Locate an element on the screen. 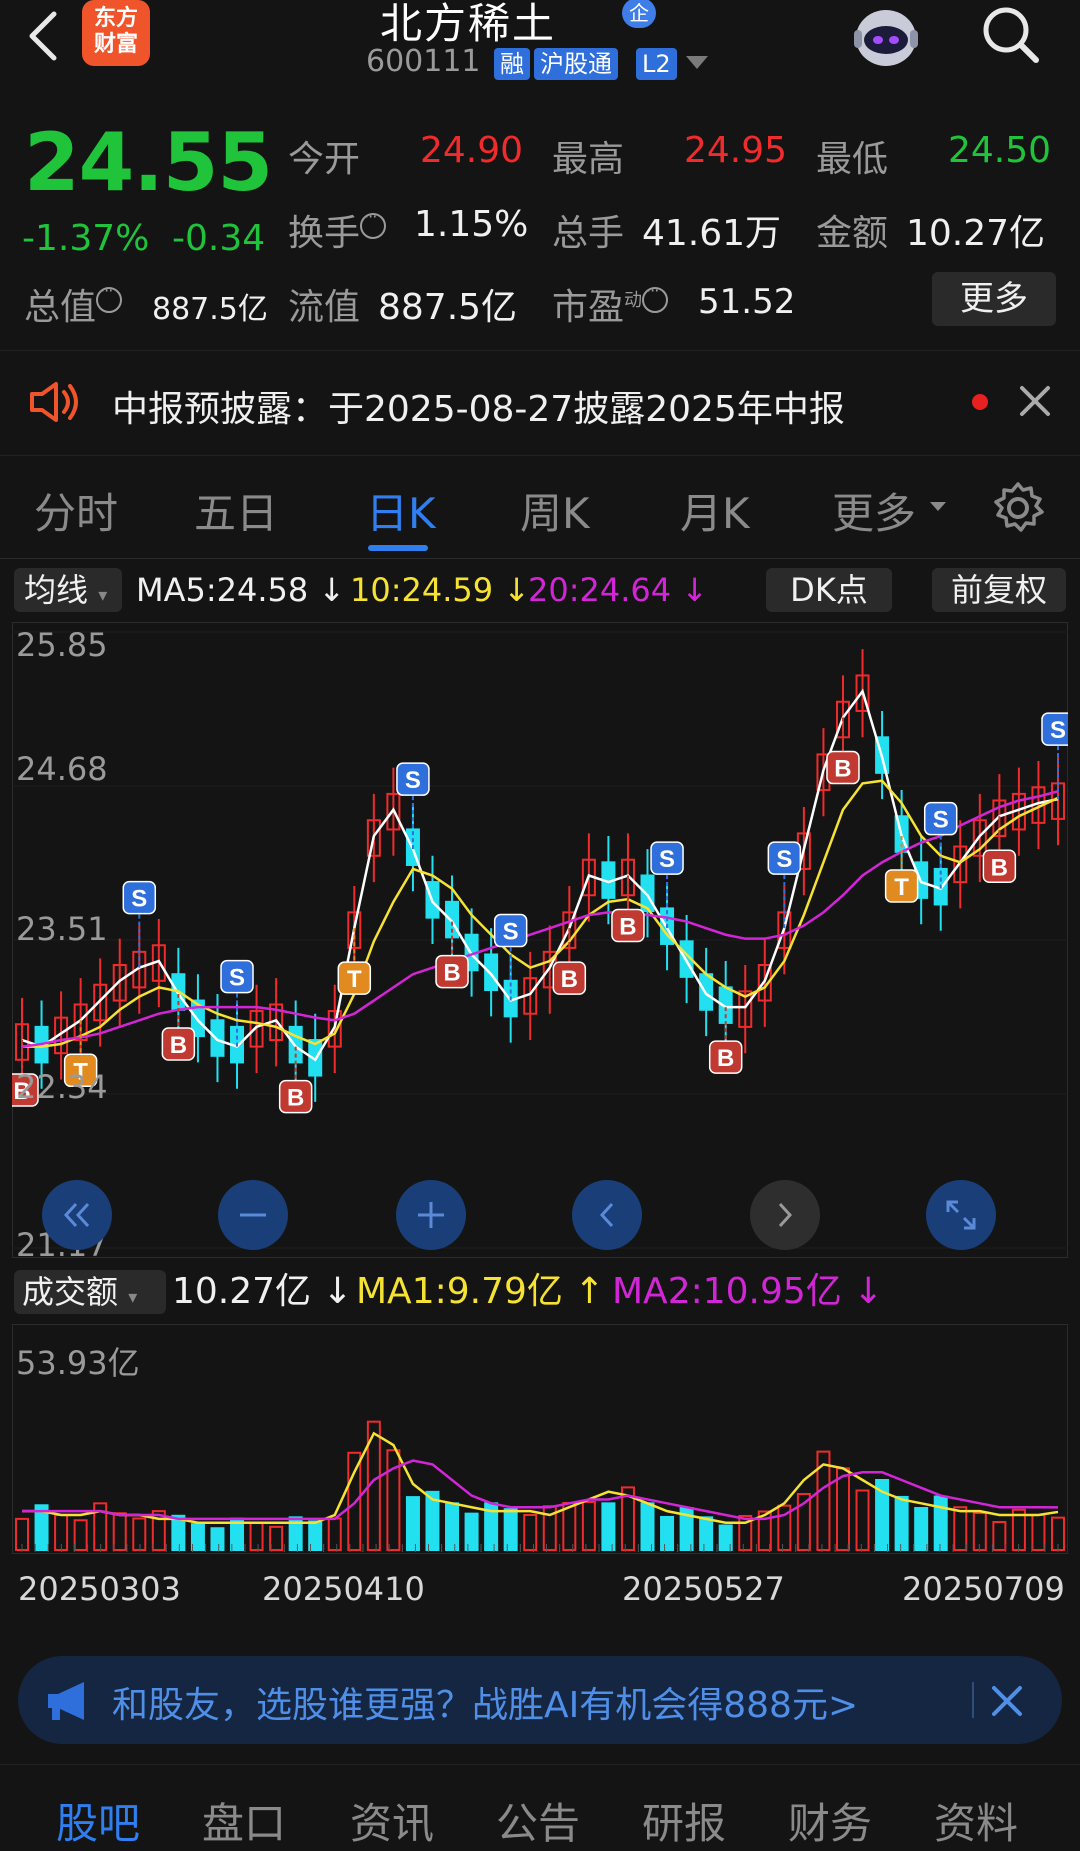  x-label-2: 20250410 is located at coordinates (343, 1589).